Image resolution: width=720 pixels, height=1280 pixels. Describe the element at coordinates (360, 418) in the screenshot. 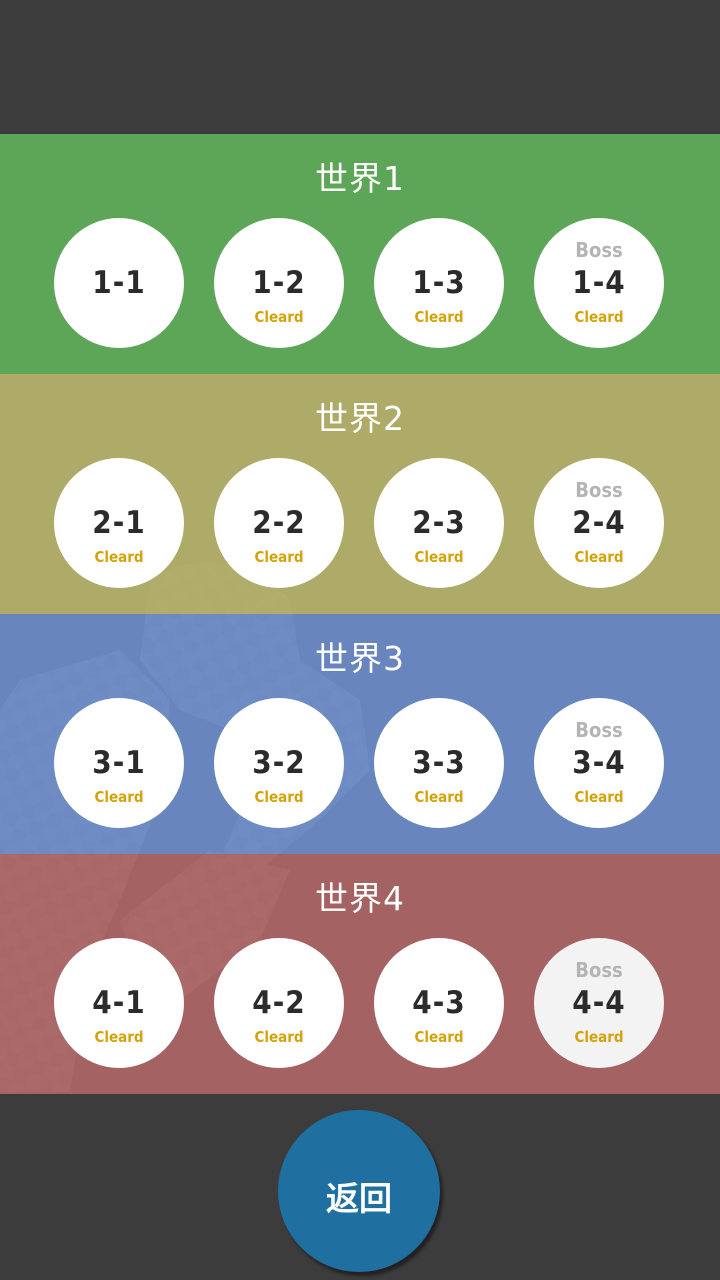

I see `world-title: 世界2` at that location.